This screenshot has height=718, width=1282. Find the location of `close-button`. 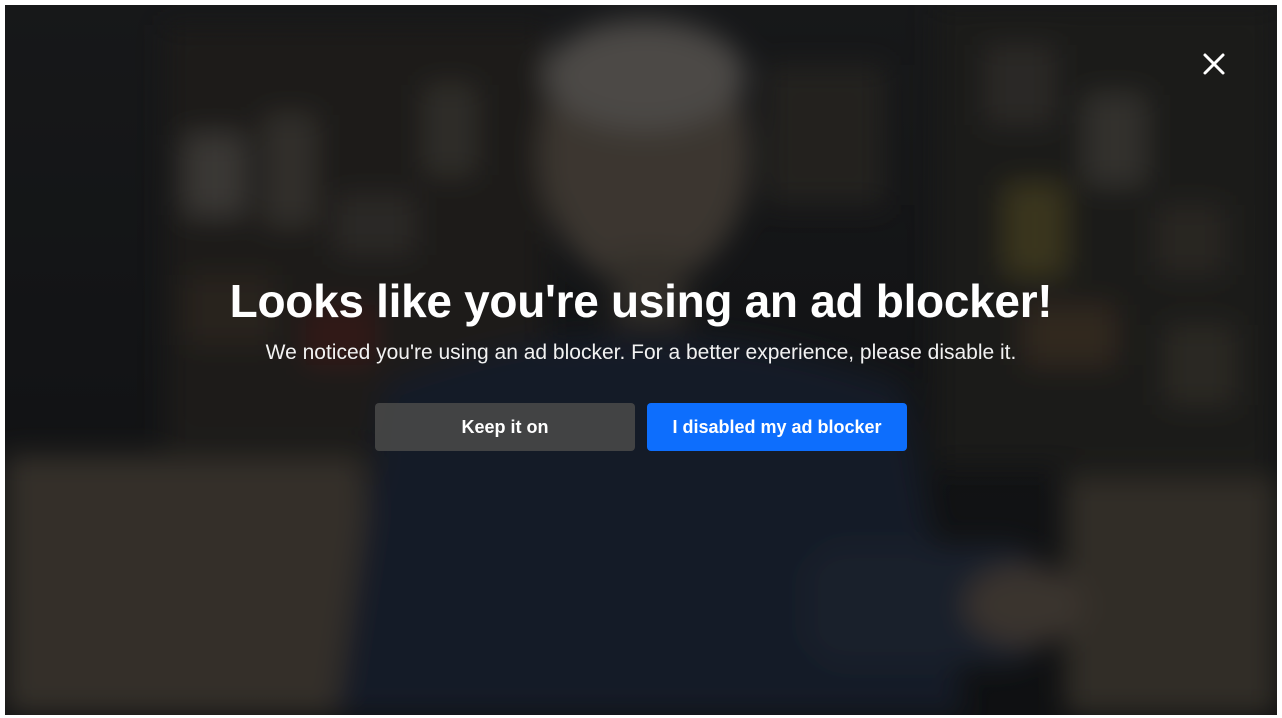

close-button is located at coordinates (1214, 64).